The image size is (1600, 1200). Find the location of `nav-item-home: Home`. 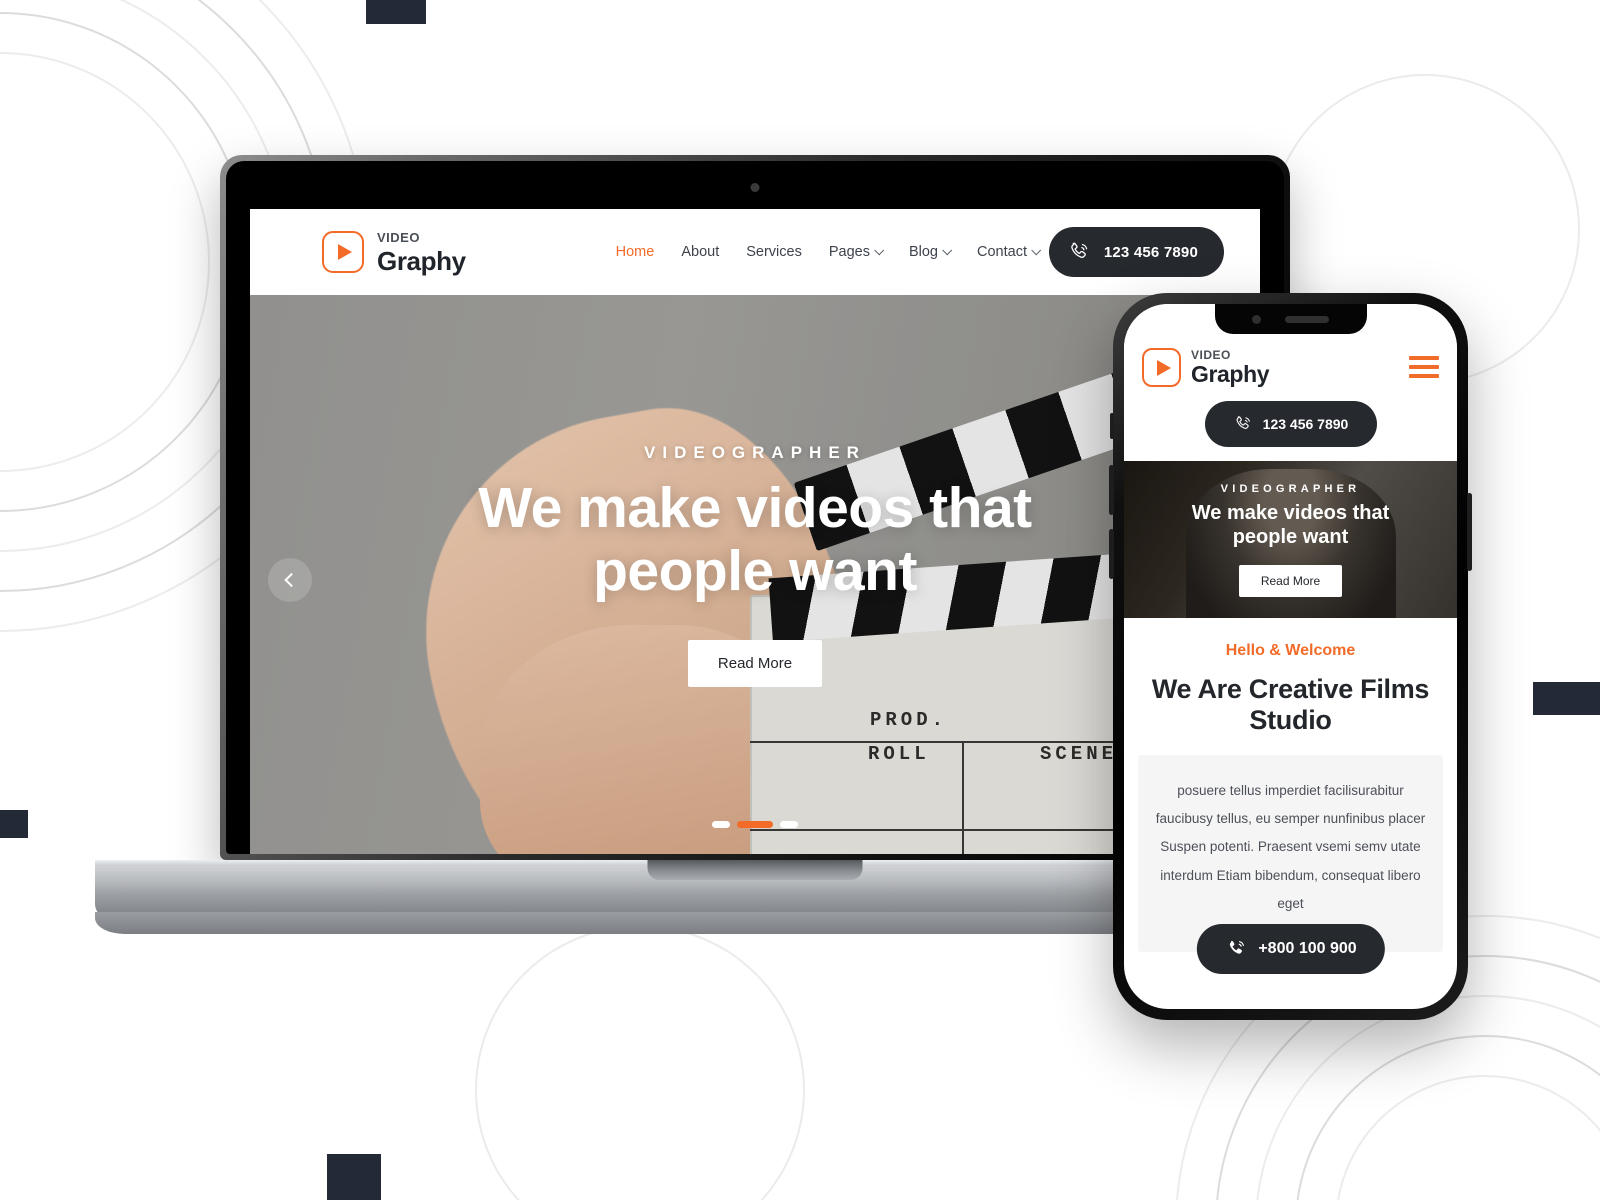

nav-item-home: Home is located at coordinates (635, 252).